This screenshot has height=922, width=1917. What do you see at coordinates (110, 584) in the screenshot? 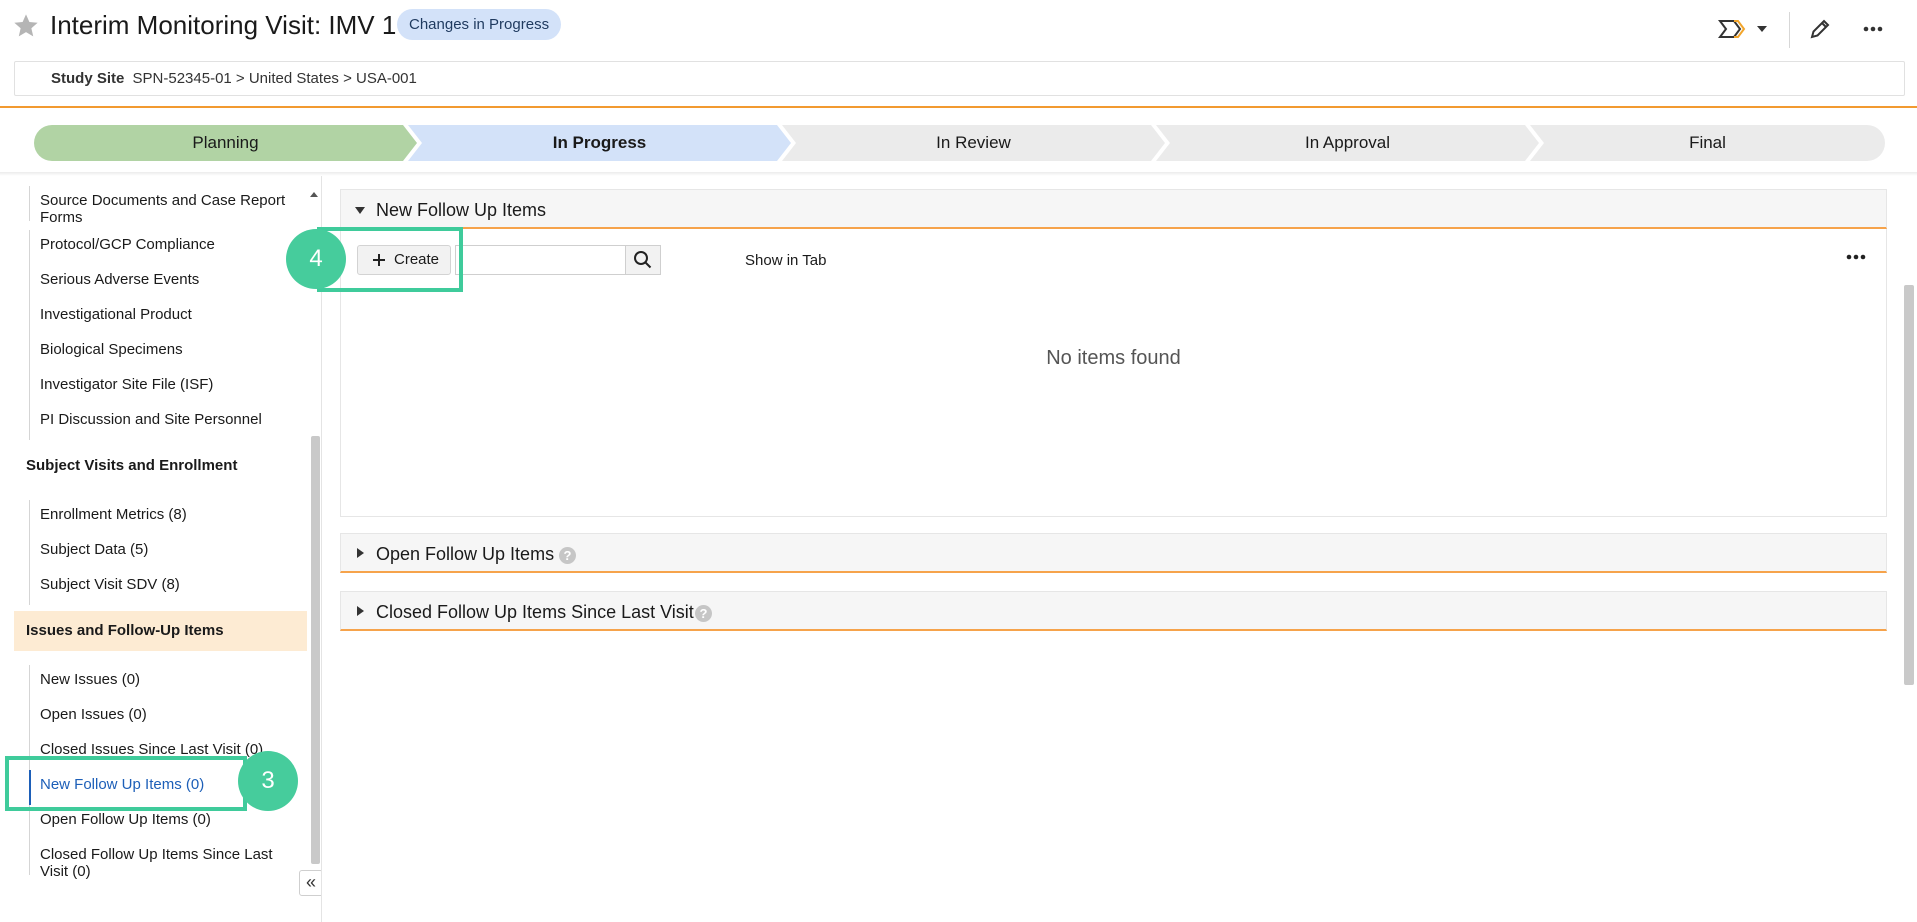
I see `nav-item-label: Subject Visit SDV (8)` at bounding box center [110, 584].